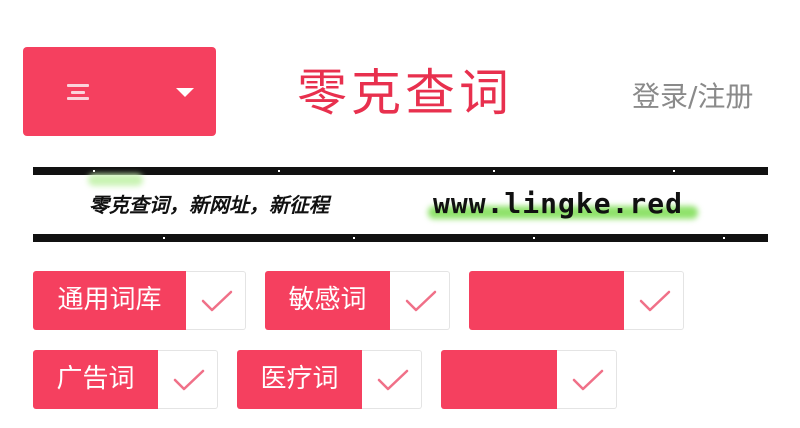 This screenshot has width=800, height=428. I want to click on caret-down-icon, so click(185, 92).